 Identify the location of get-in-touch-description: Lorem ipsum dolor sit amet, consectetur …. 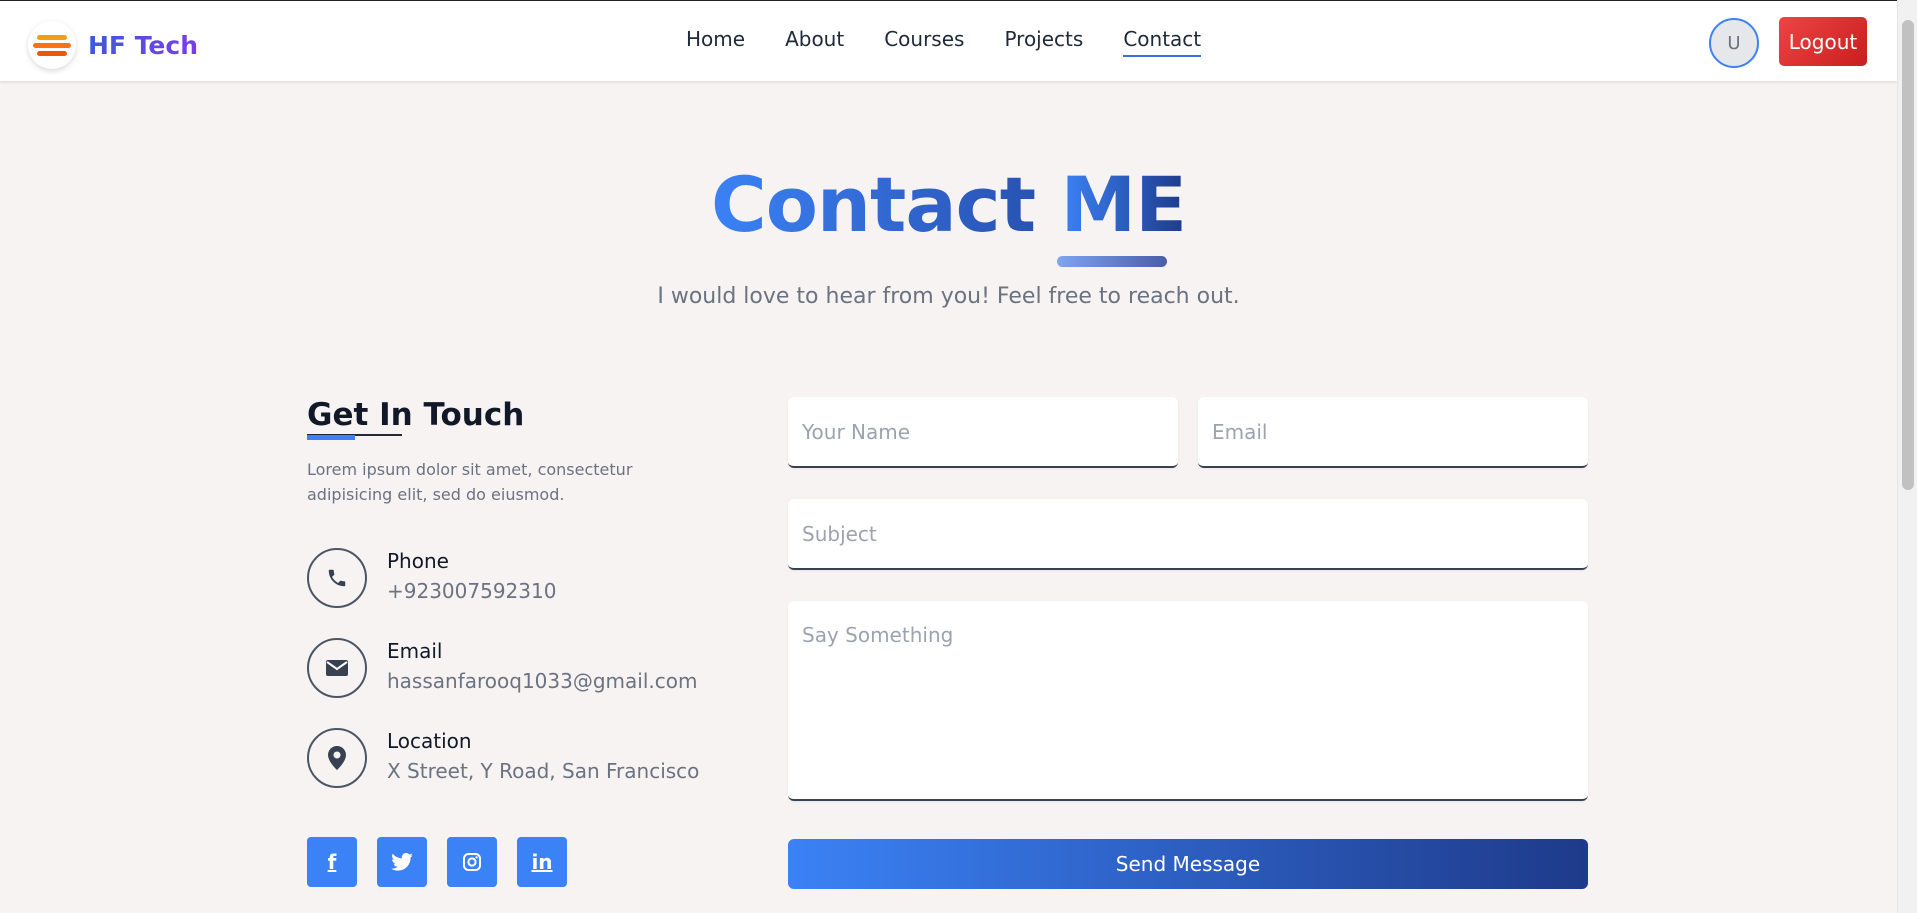
(470, 482).